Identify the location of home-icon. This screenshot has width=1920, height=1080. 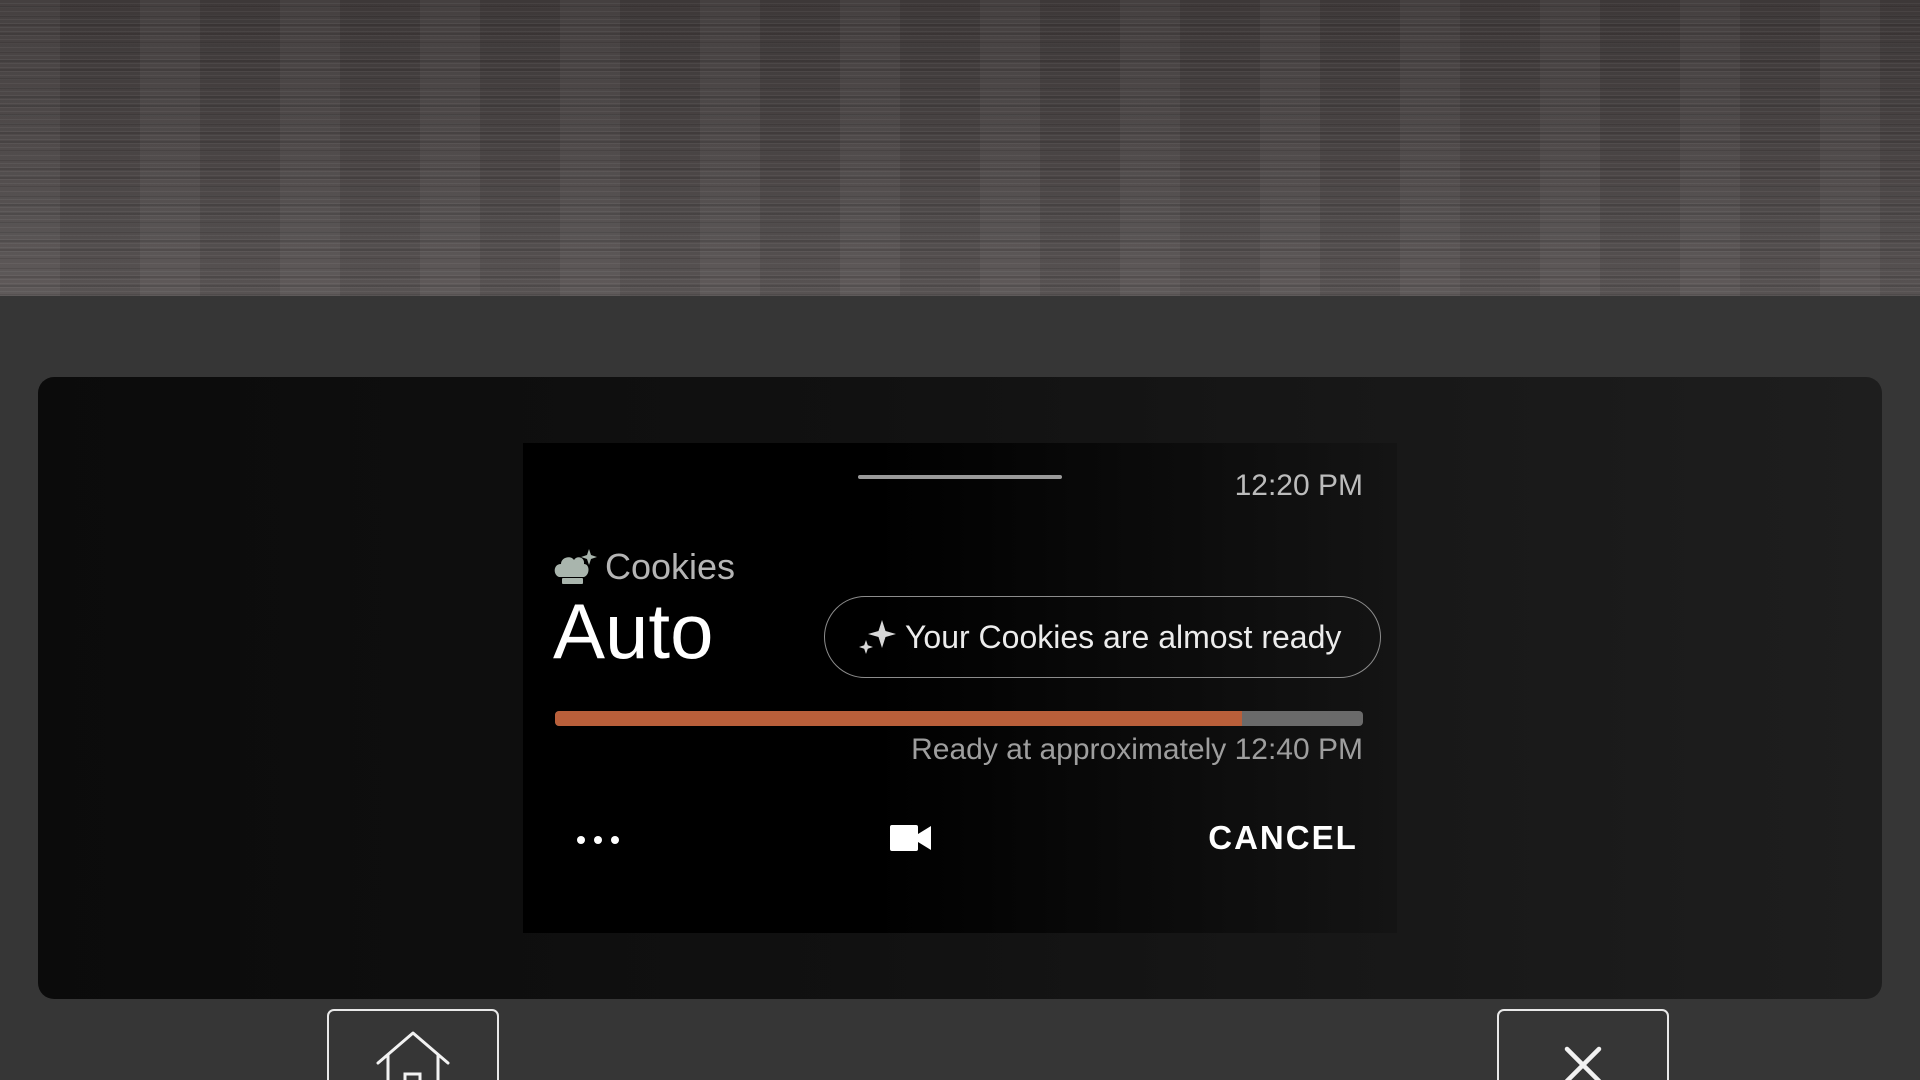
(413, 1055).